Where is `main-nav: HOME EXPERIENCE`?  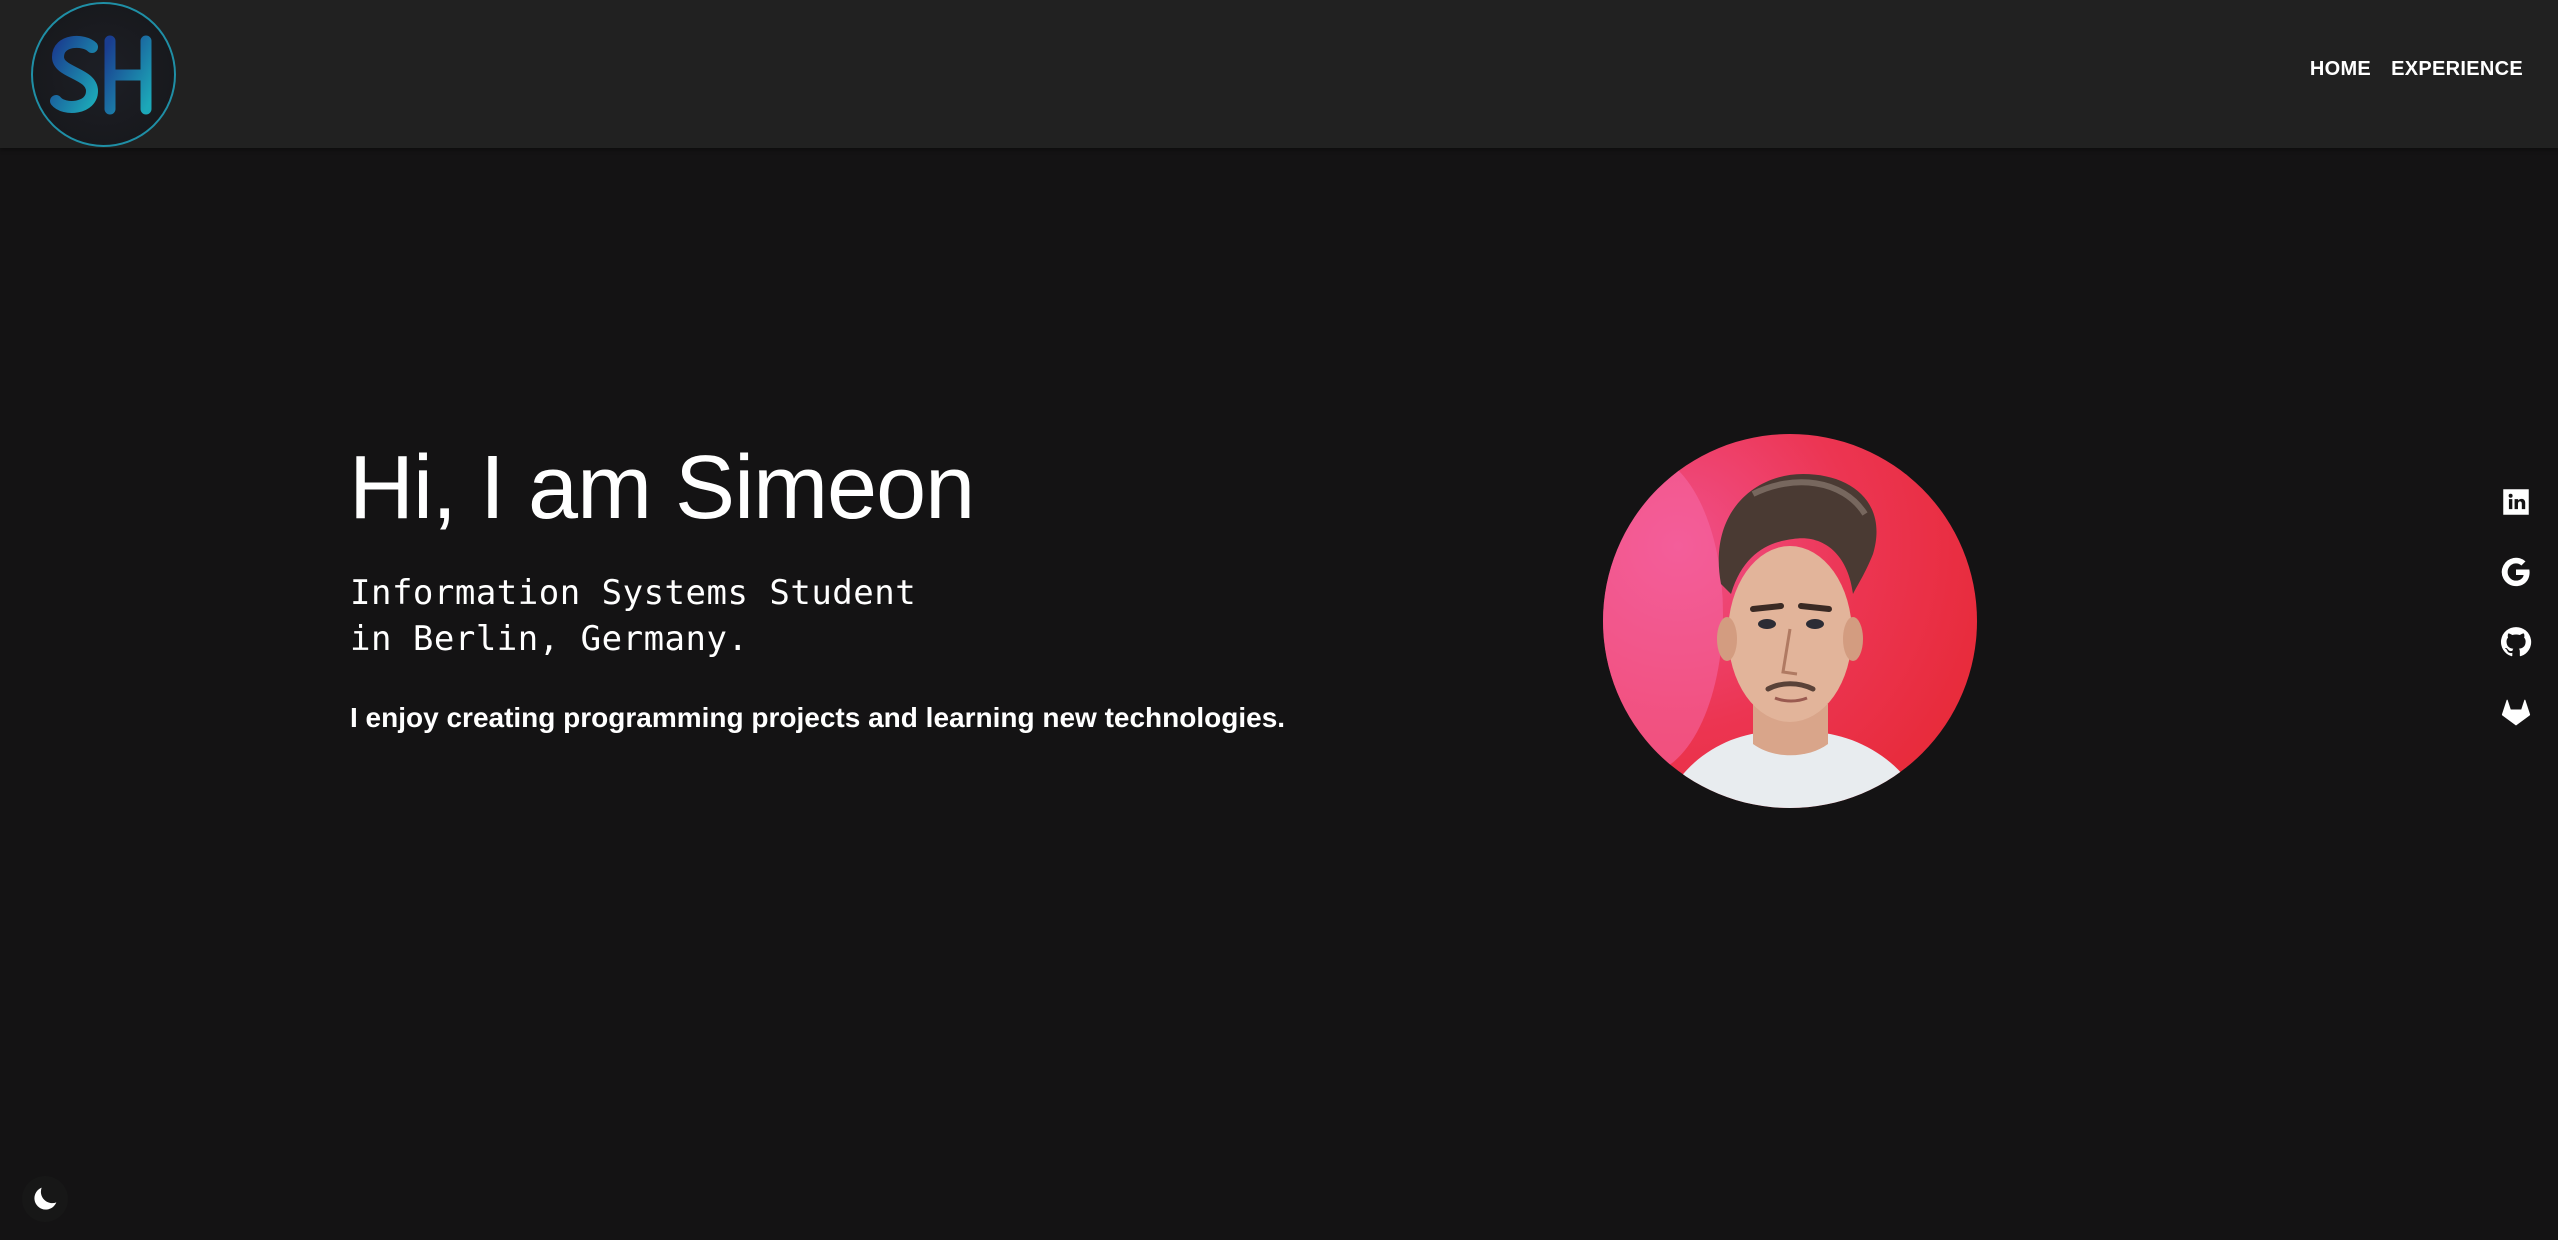 main-nav: HOME EXPERIENCE is located at coordinates (2416, 69).